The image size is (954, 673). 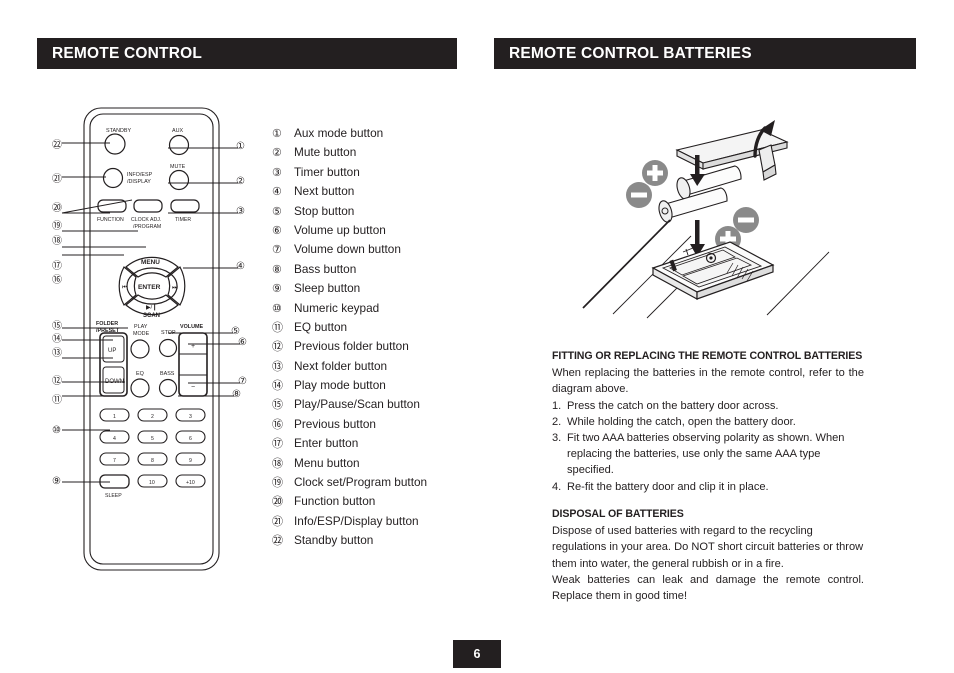 I want to click on remote-key-4-label: 4, so click(x=114, y=439).